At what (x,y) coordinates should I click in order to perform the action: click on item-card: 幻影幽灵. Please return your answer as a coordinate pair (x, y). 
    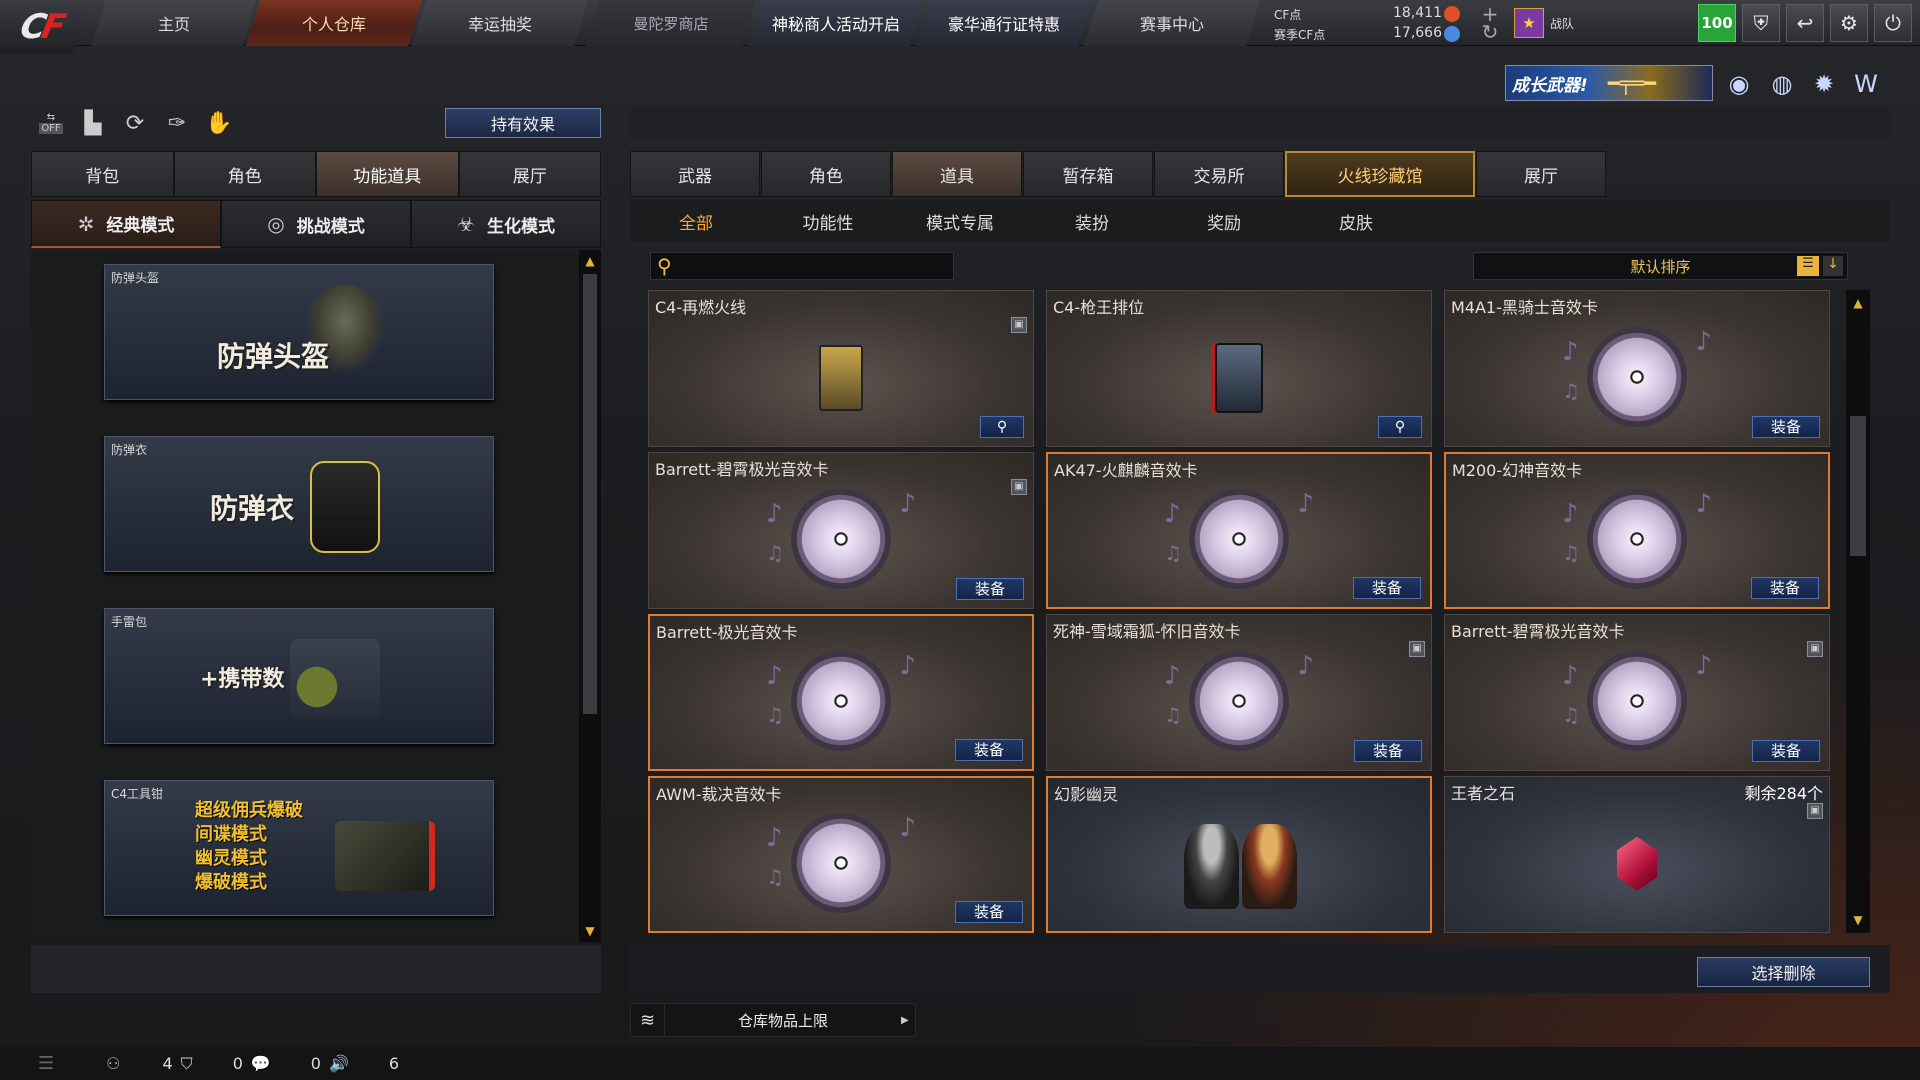
    Looking at the image, I should click on (1239, 854).